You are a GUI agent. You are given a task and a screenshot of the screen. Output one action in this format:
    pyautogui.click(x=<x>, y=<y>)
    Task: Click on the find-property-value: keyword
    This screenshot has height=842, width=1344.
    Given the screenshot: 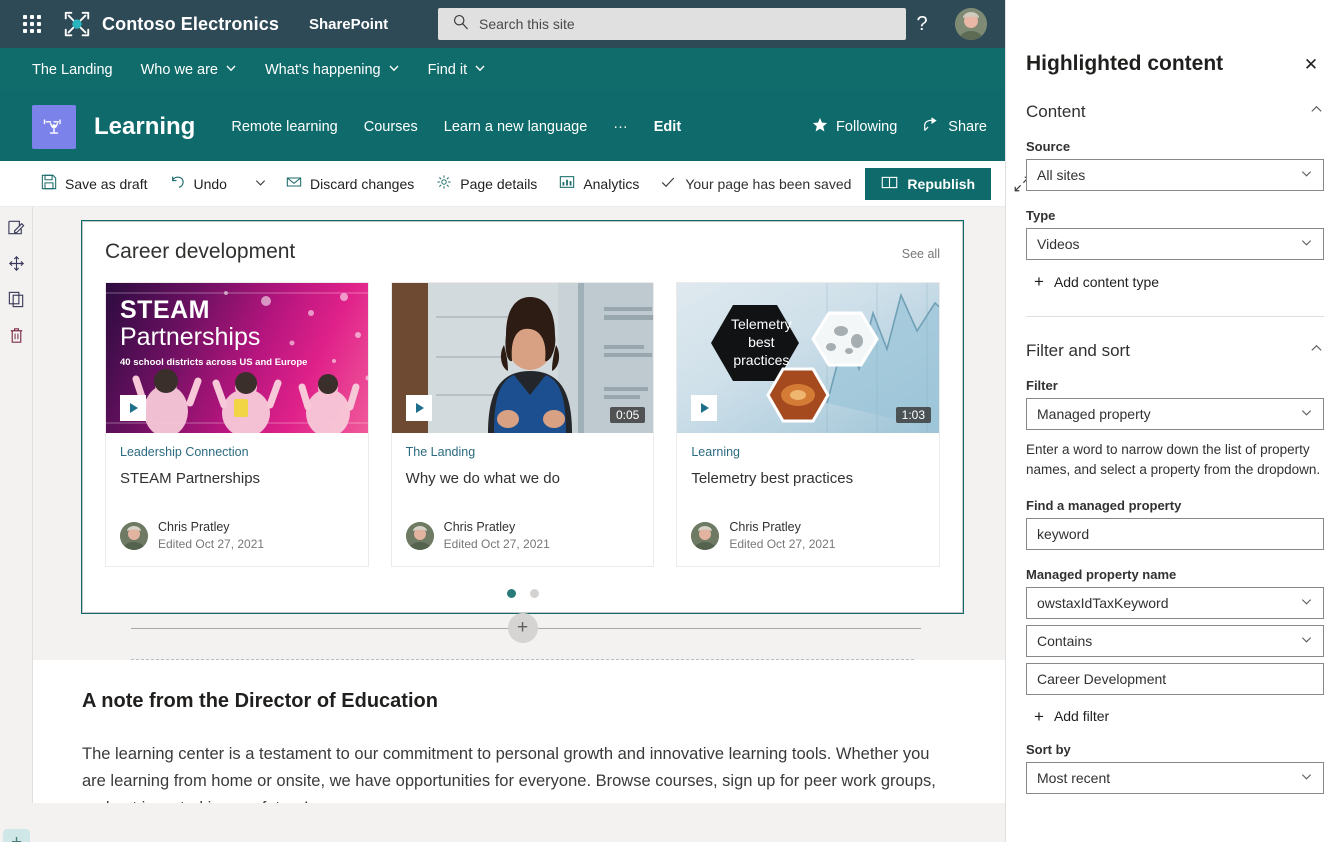 What is the action you would take?
    pyautogui.click(x=1063, y=533)
    